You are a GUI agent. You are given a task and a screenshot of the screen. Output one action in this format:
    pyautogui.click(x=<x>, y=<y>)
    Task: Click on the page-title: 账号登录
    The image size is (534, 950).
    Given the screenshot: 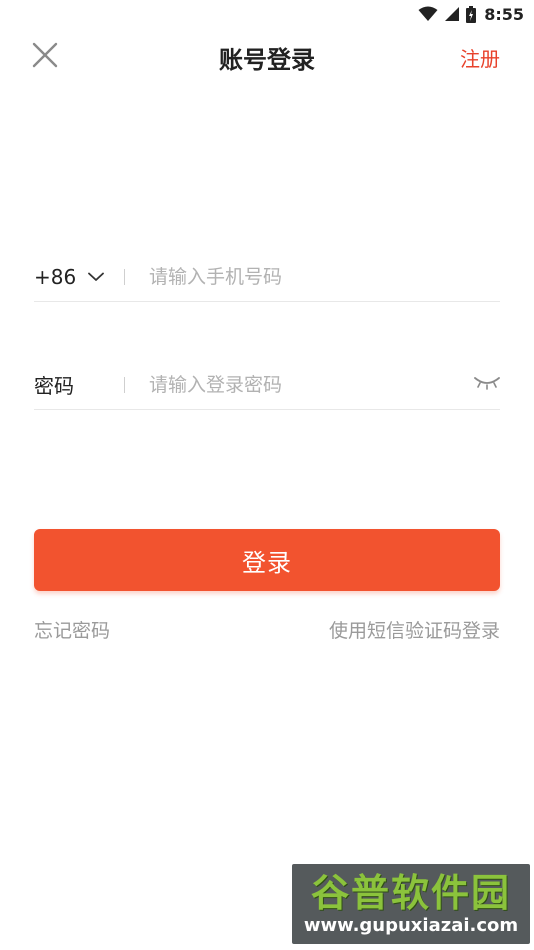 What is the action you would take?
    pyautogui.click(x=267, y=60)
    